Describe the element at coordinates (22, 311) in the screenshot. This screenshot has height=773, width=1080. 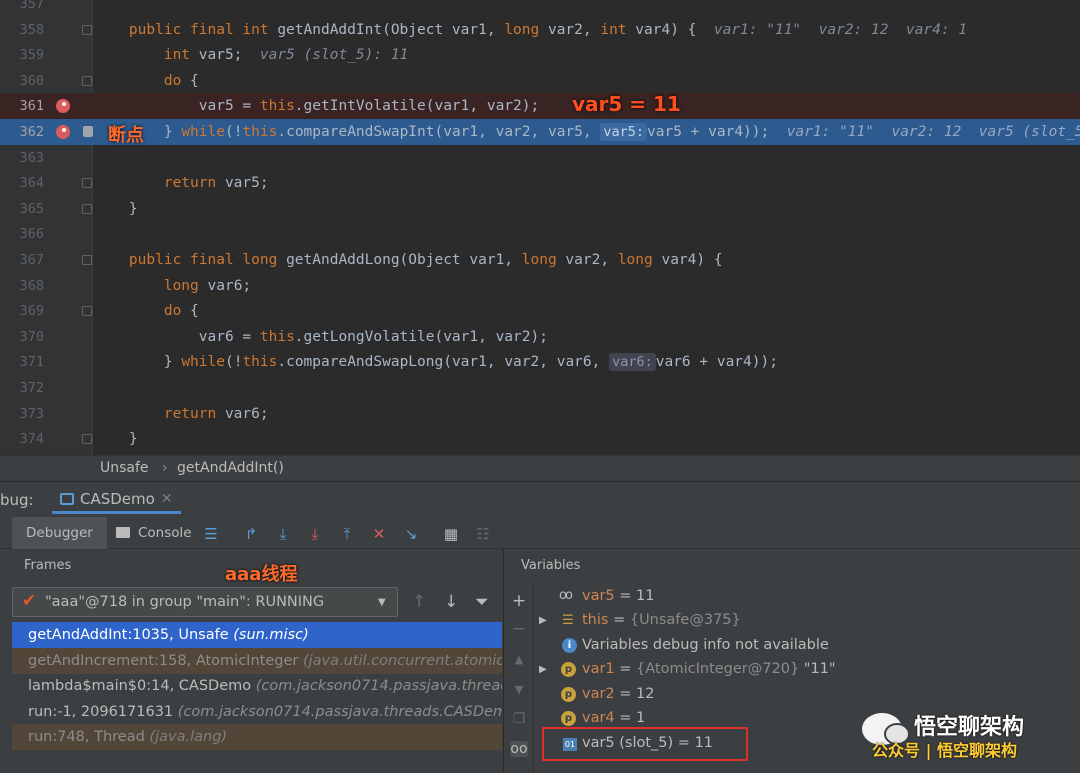
I see `line-number: 369` at that location.